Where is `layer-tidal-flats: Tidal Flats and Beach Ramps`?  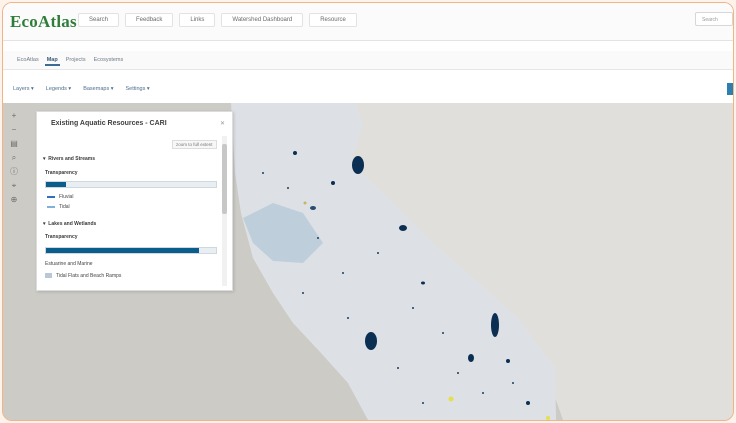
layer-tidal-flats: Tidal Flats and Beach Ramps is located at coordinates (83, 276).